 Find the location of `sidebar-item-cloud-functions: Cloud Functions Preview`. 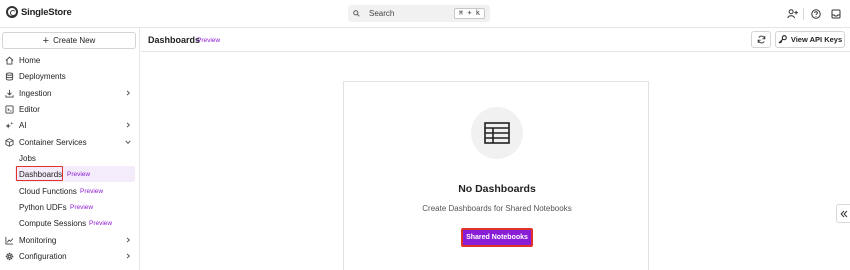

sidebar-item-cloud-functions: Cloud Functions Preview is located at coordinates (70, 191).